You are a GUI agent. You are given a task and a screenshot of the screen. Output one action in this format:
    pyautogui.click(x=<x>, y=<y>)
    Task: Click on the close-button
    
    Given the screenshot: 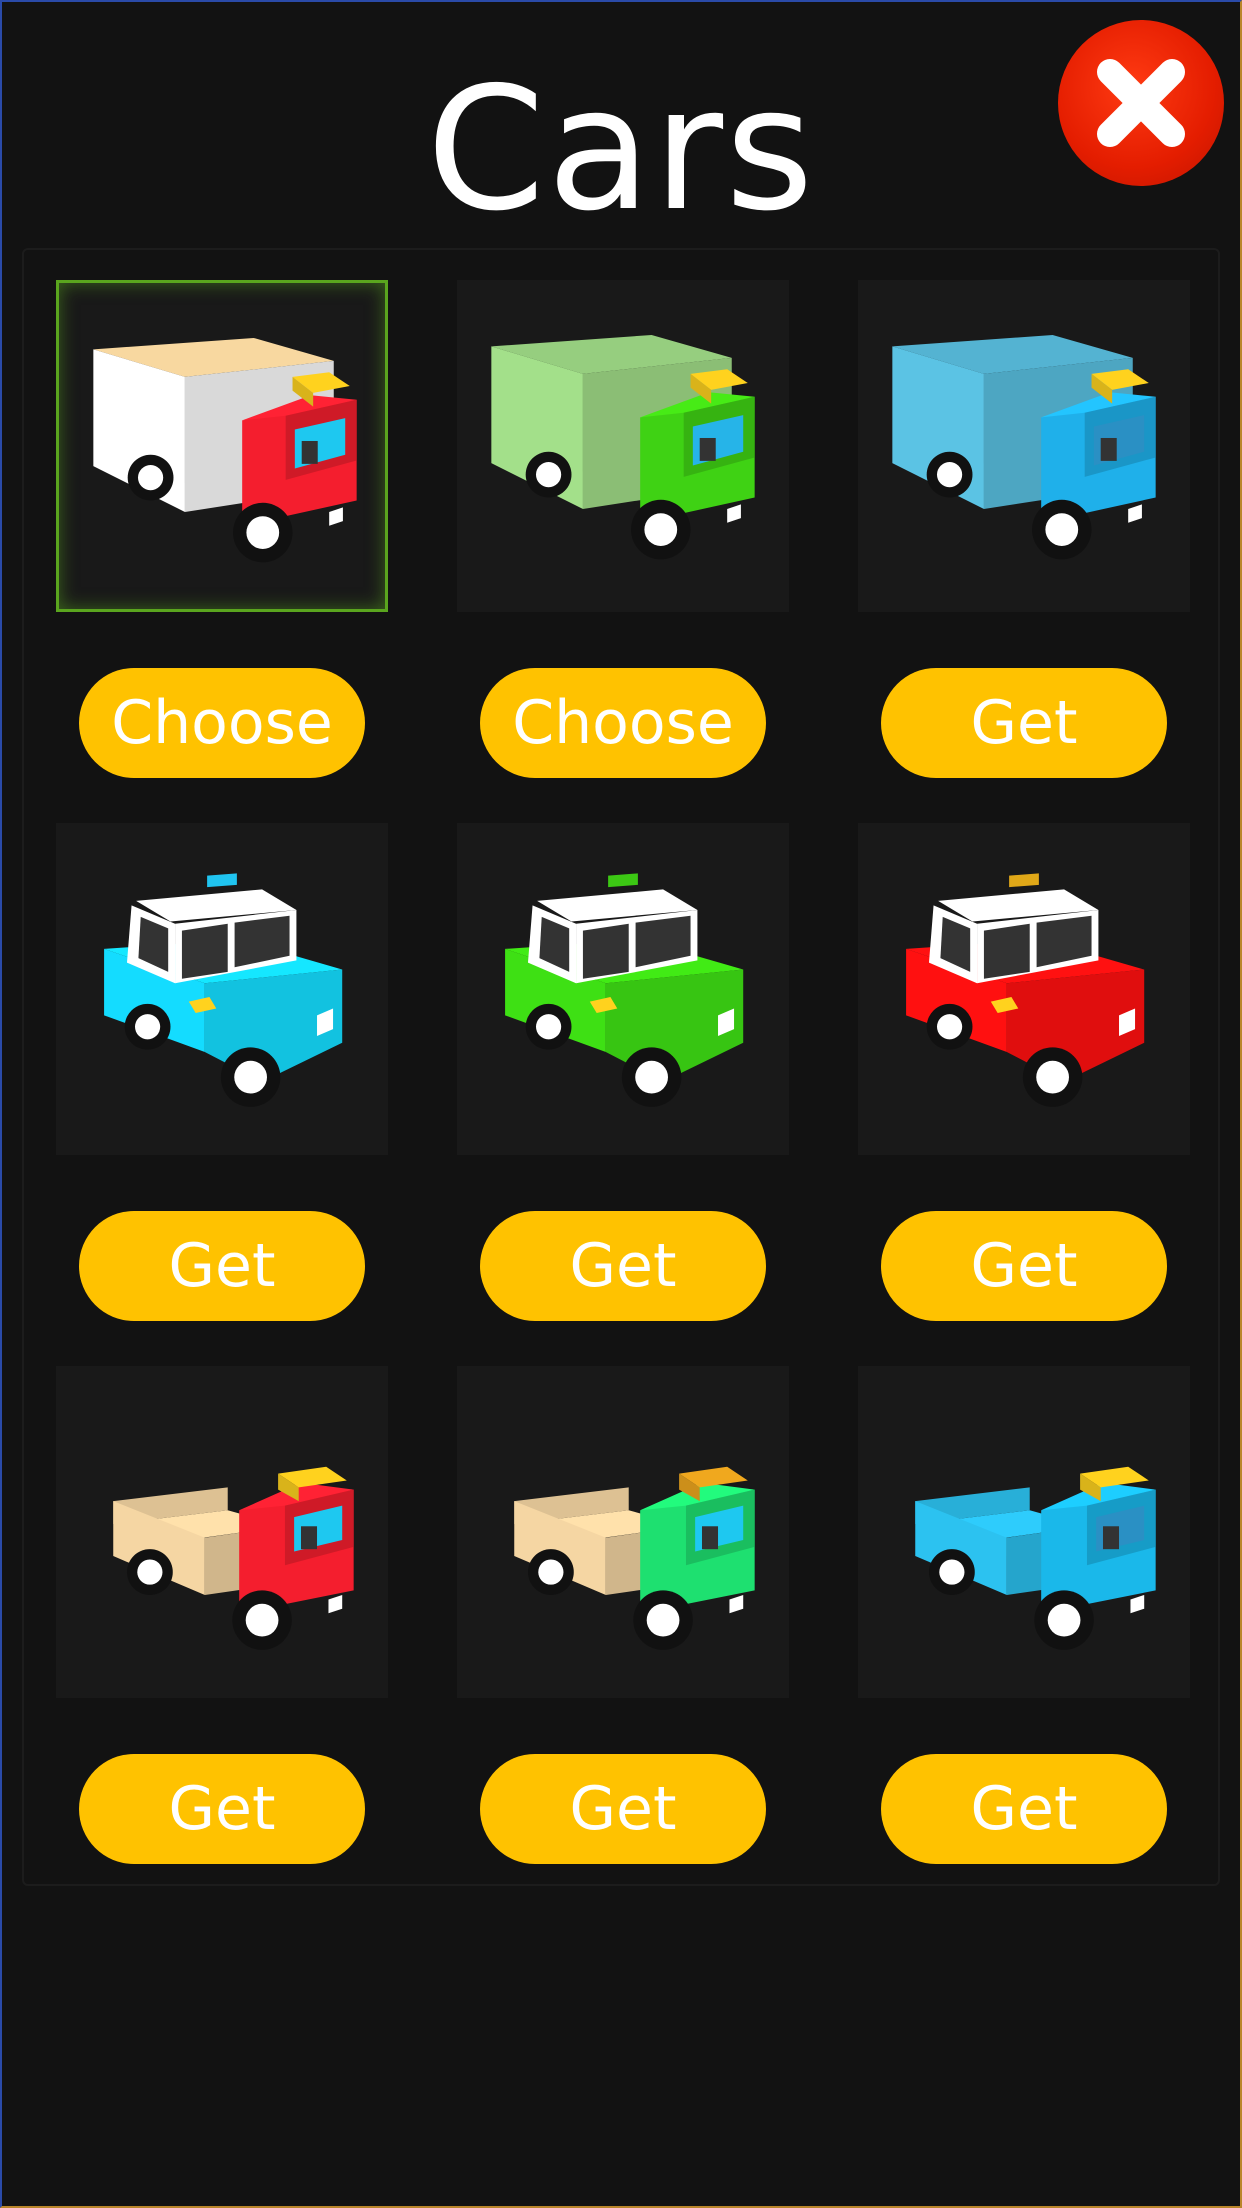 What is the action you would take?
    pyautogui.click(x=1141, y=103)
    